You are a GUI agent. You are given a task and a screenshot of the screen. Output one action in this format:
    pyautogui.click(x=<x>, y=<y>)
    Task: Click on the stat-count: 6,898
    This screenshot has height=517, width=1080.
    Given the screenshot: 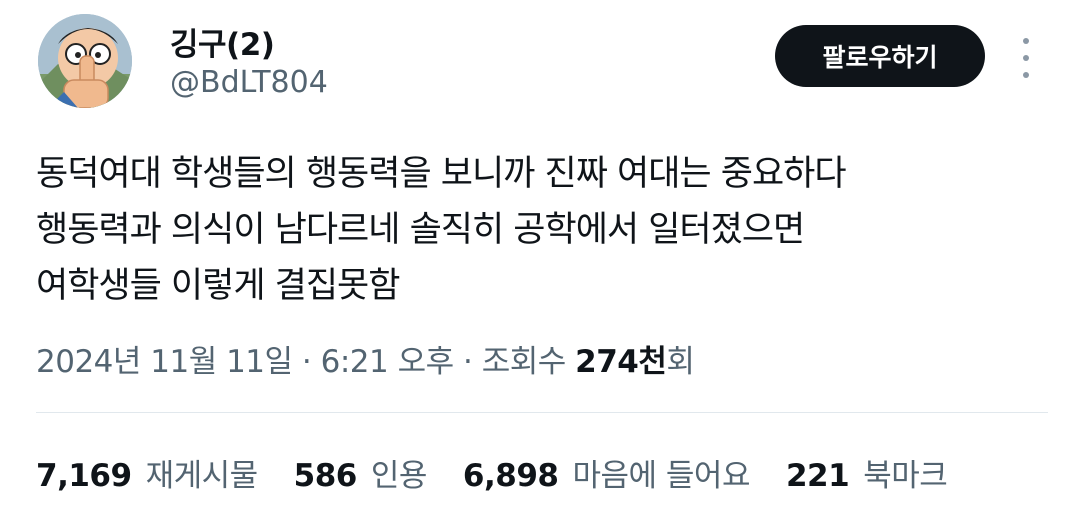 What is the action you would take?
    pyautogui.click(x=510, y=476)
    